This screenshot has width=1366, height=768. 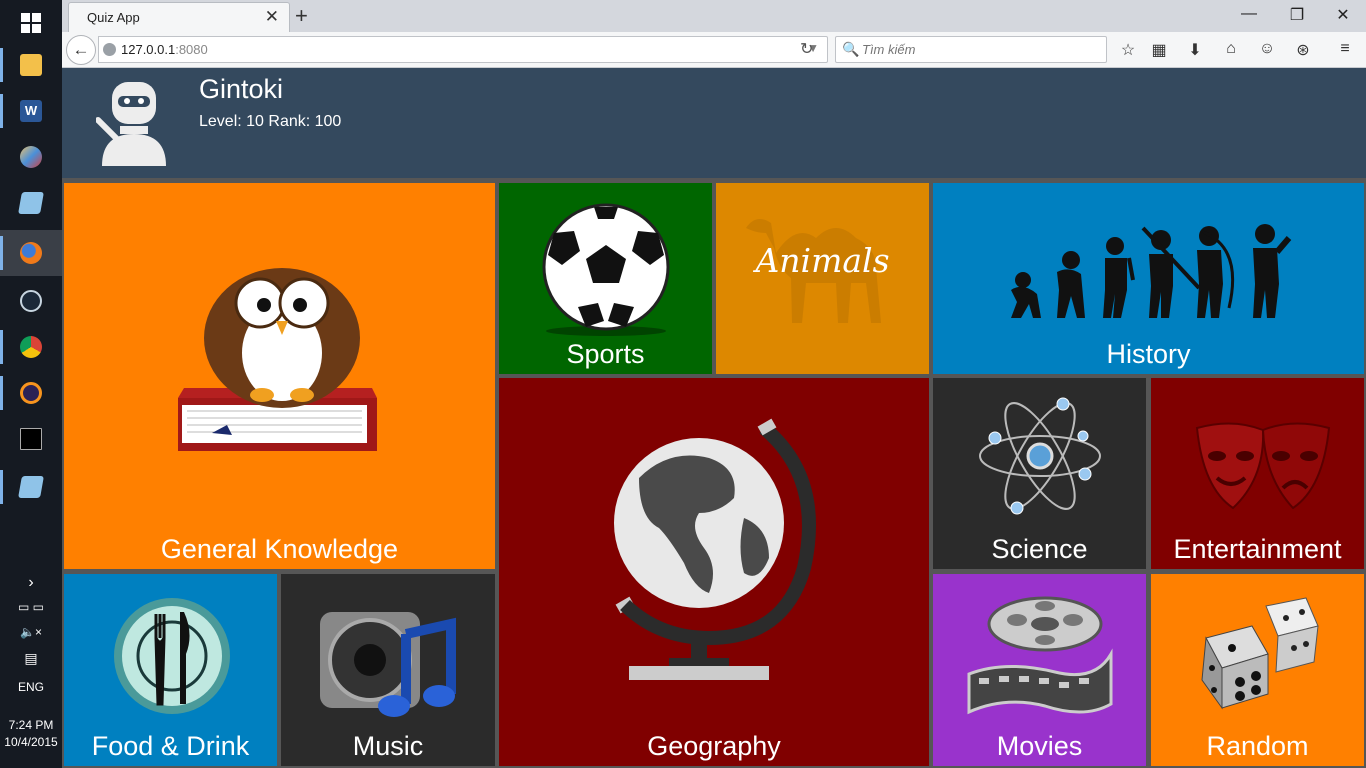 I want to click on close-window-button: ✕, so click(x=1343, y=15).